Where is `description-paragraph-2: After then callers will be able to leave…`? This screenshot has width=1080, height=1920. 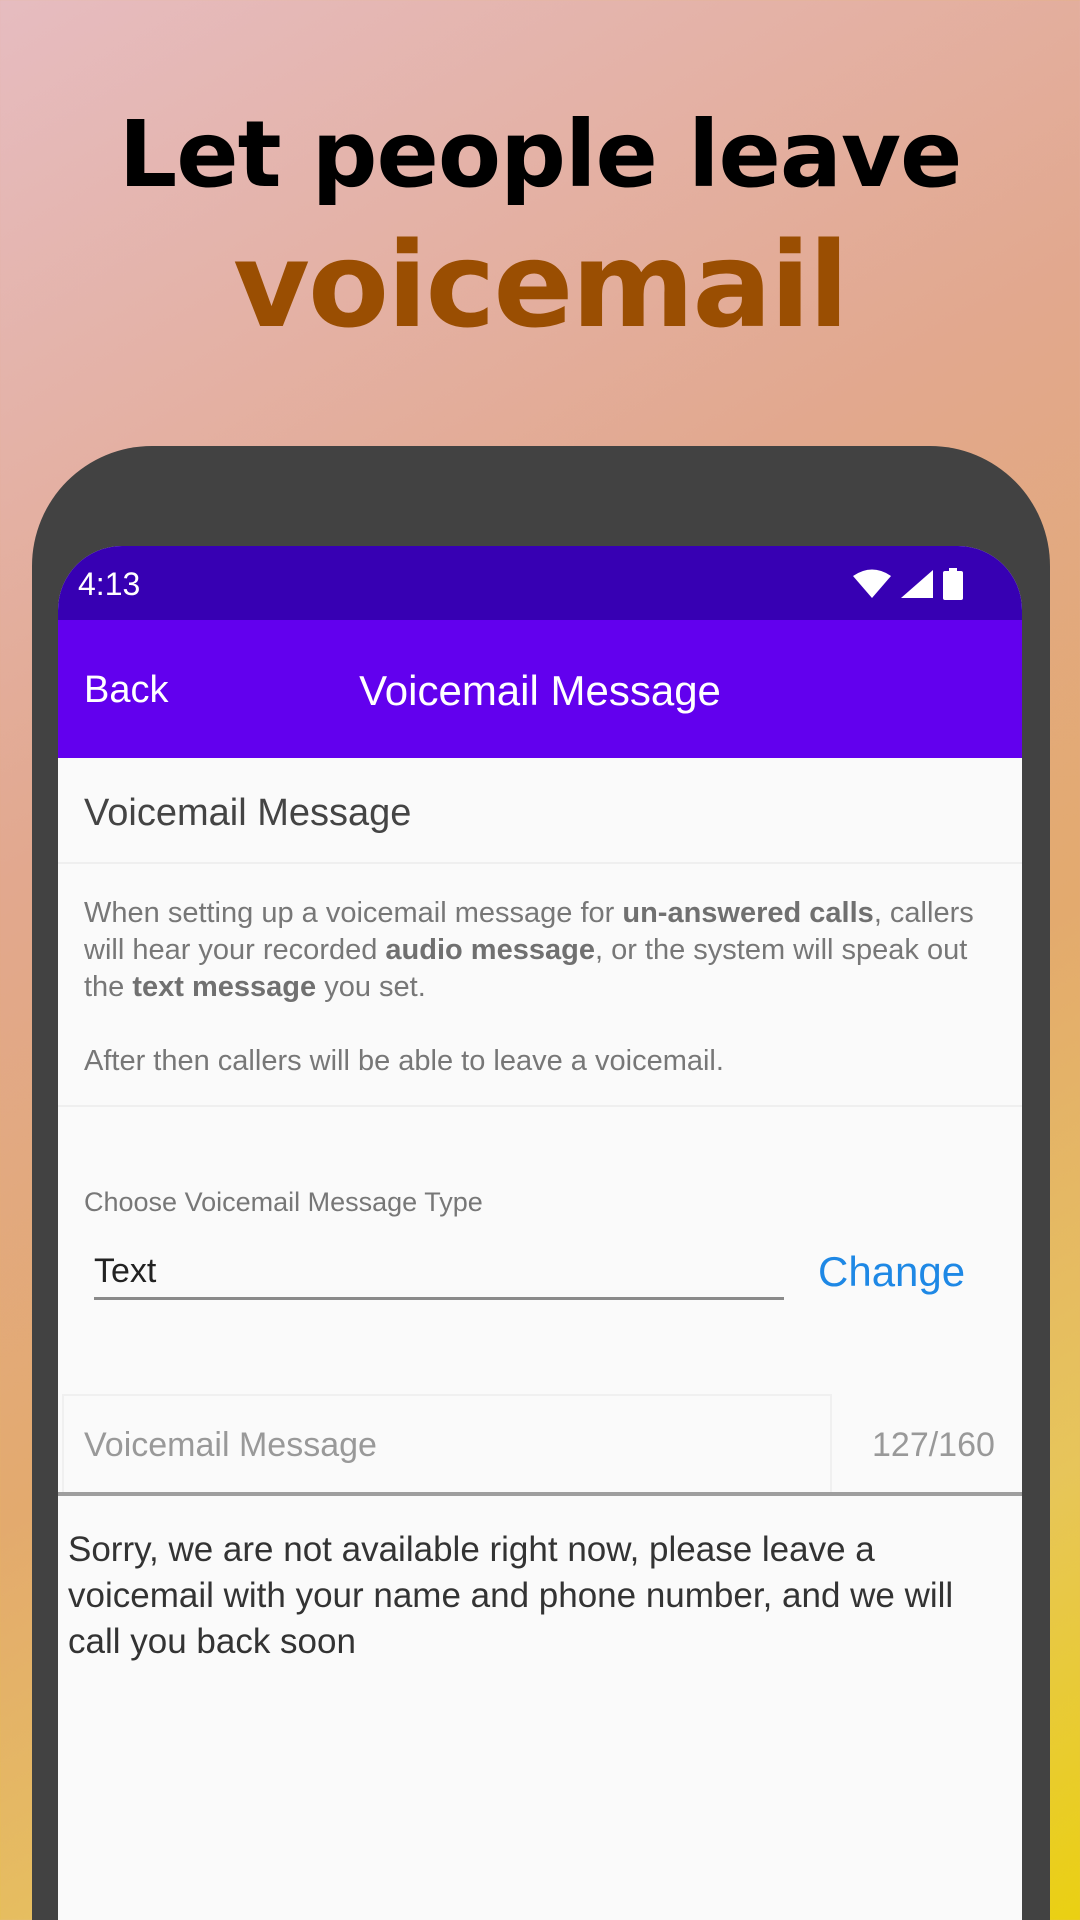 description-paragraph-2: After then callers will be able to leave… is located at coordinates (404, 1061).